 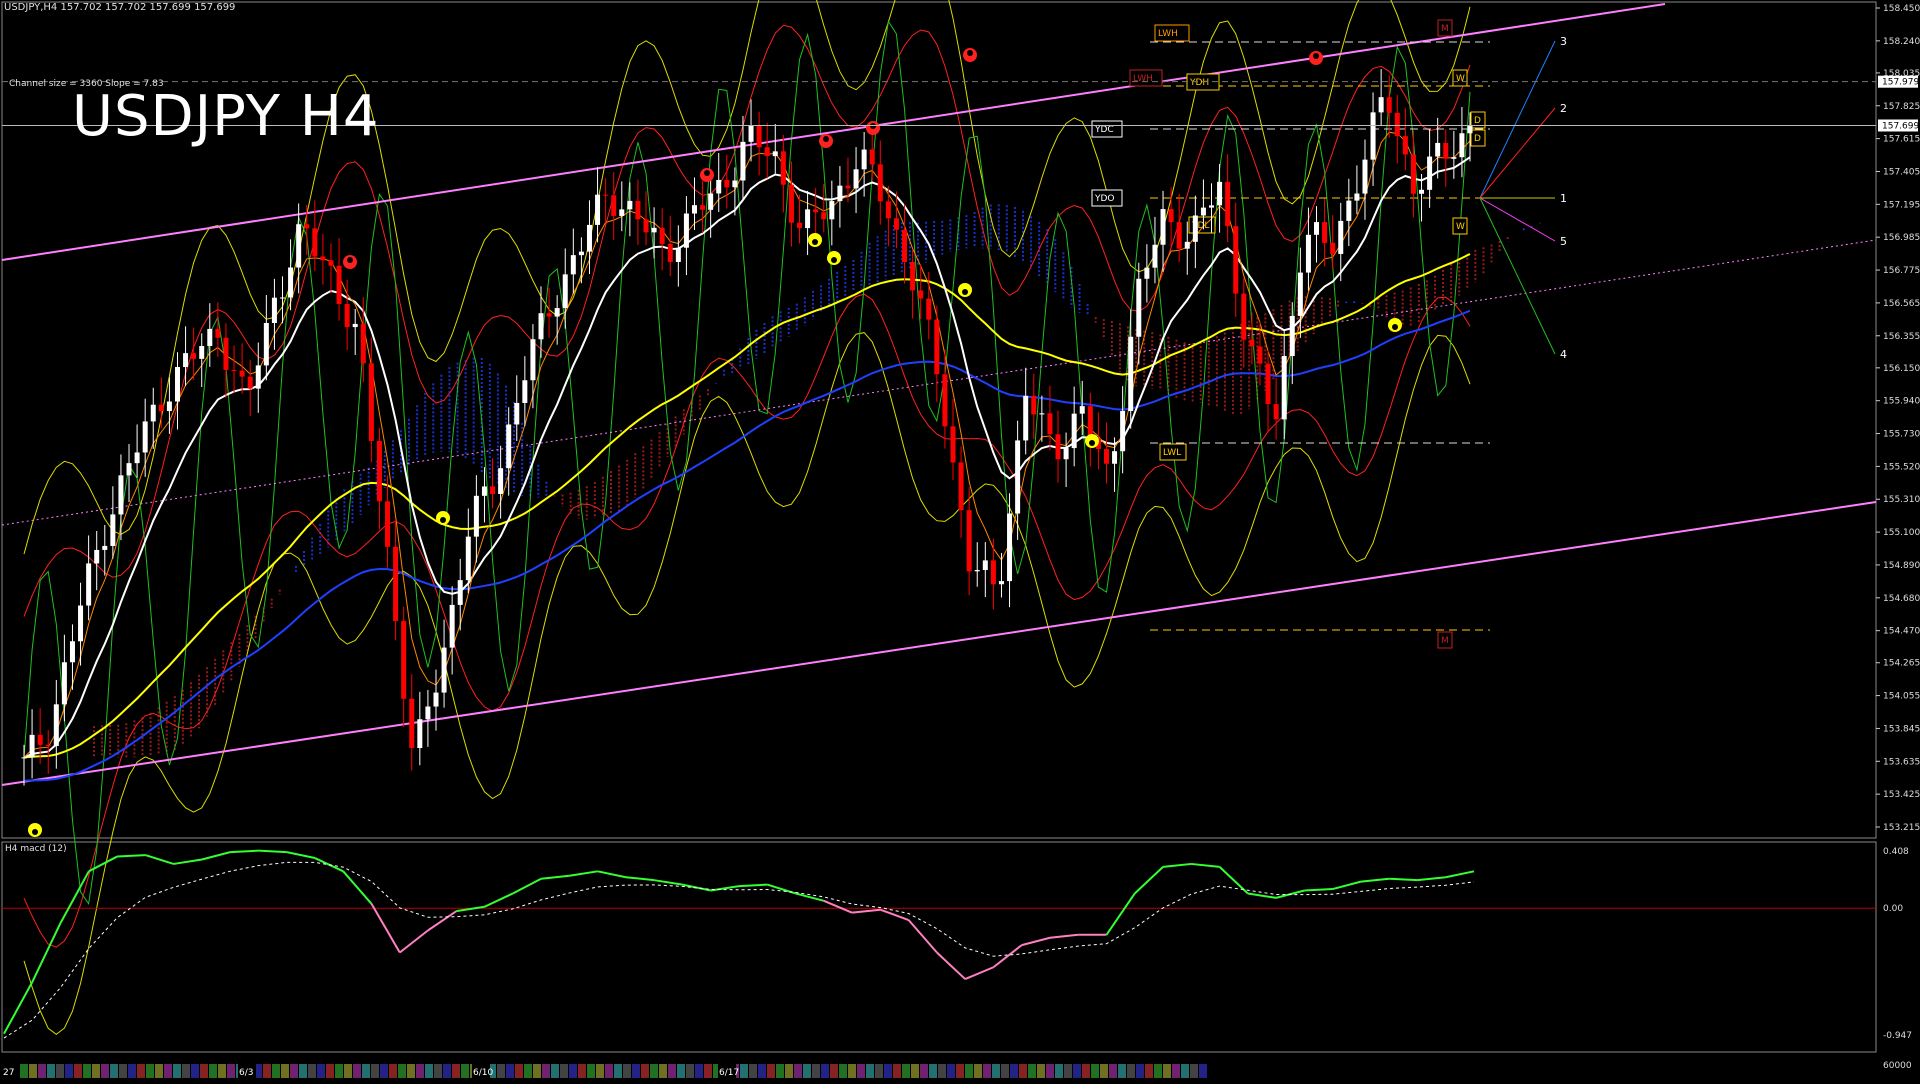 What do you see at coordinates (1901, 337) in the screenshot?
I see `y-tick-label: 156.355` at bounding box center [1901, 337].